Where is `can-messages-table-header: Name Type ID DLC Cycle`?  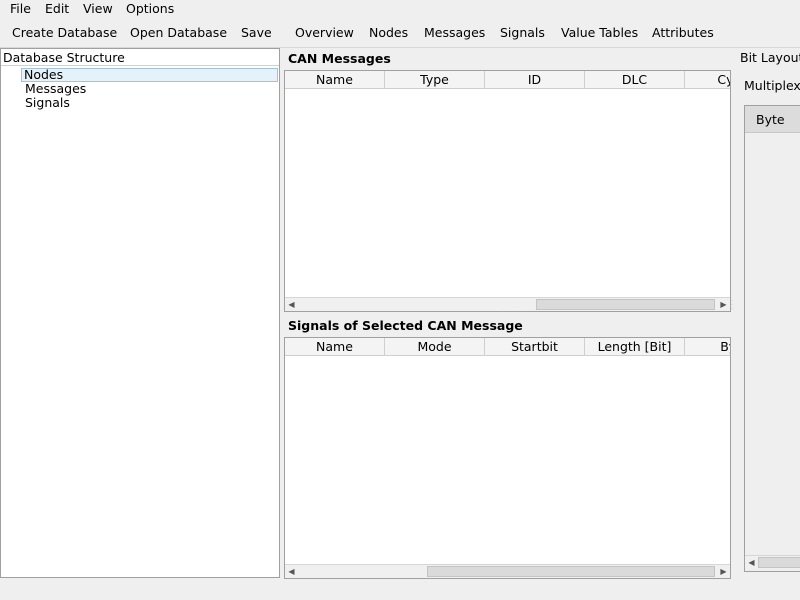
can-messages-table-header: Name Type ID DLC Cycle is located at coordinates (507, 80).